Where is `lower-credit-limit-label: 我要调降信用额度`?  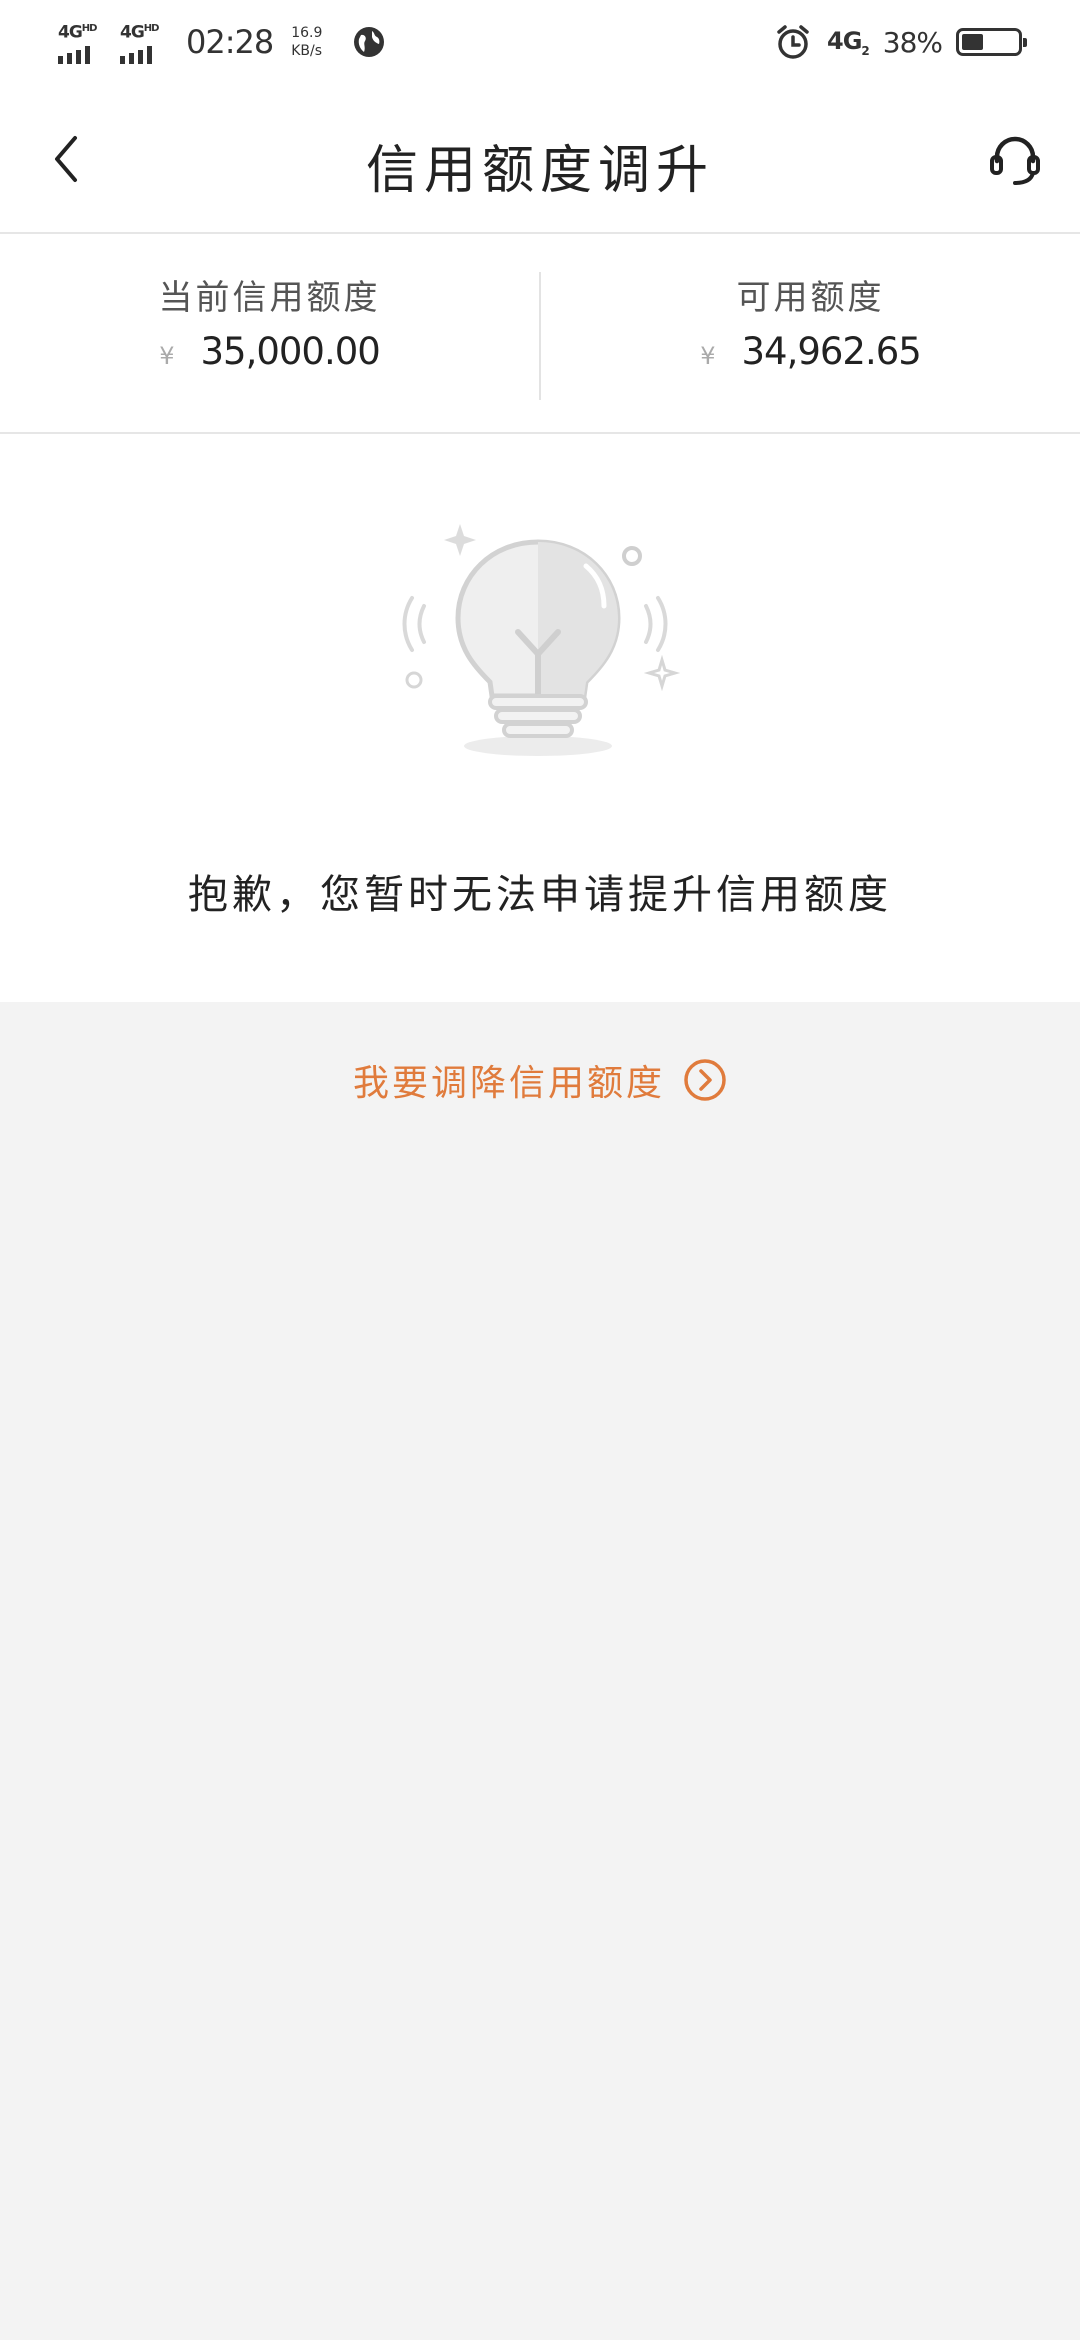
lower-credit-limit-label: 我要调降信用额度 is located at coordinates (508, 1083).